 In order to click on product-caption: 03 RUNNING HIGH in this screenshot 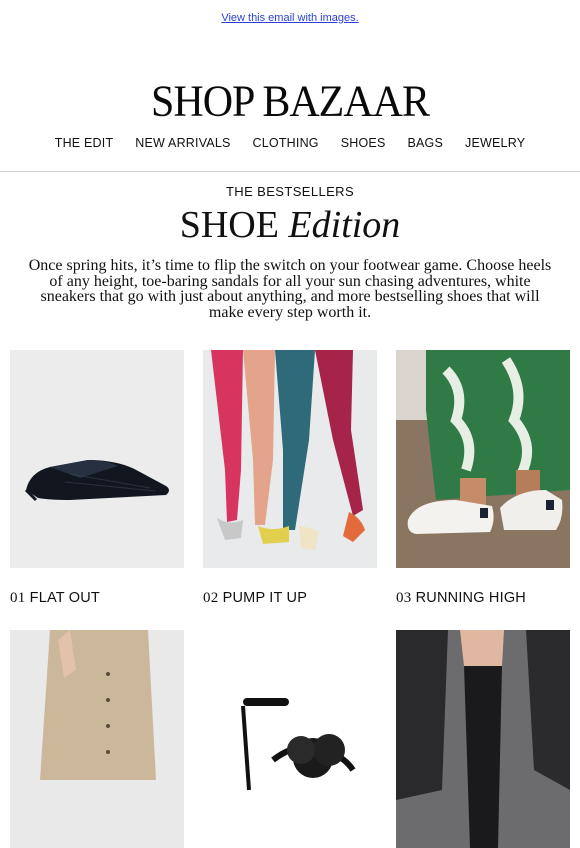, I will do `click(483, 598)`.